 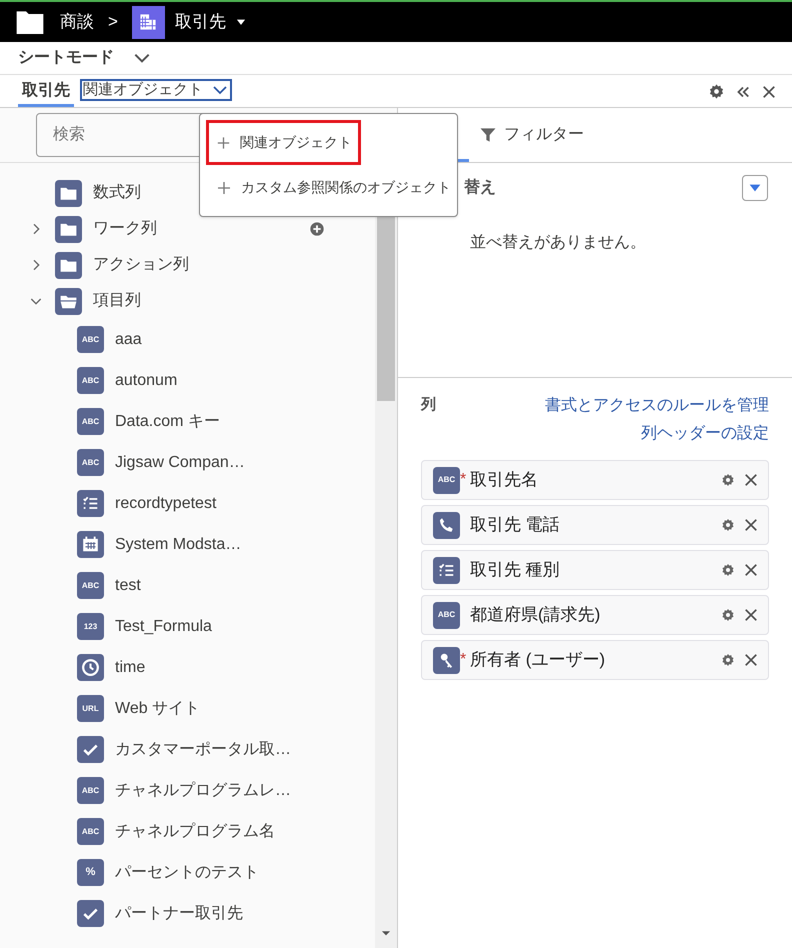 I want to click on column-name: 都道府県(請求先), so click(x=535, y=615).